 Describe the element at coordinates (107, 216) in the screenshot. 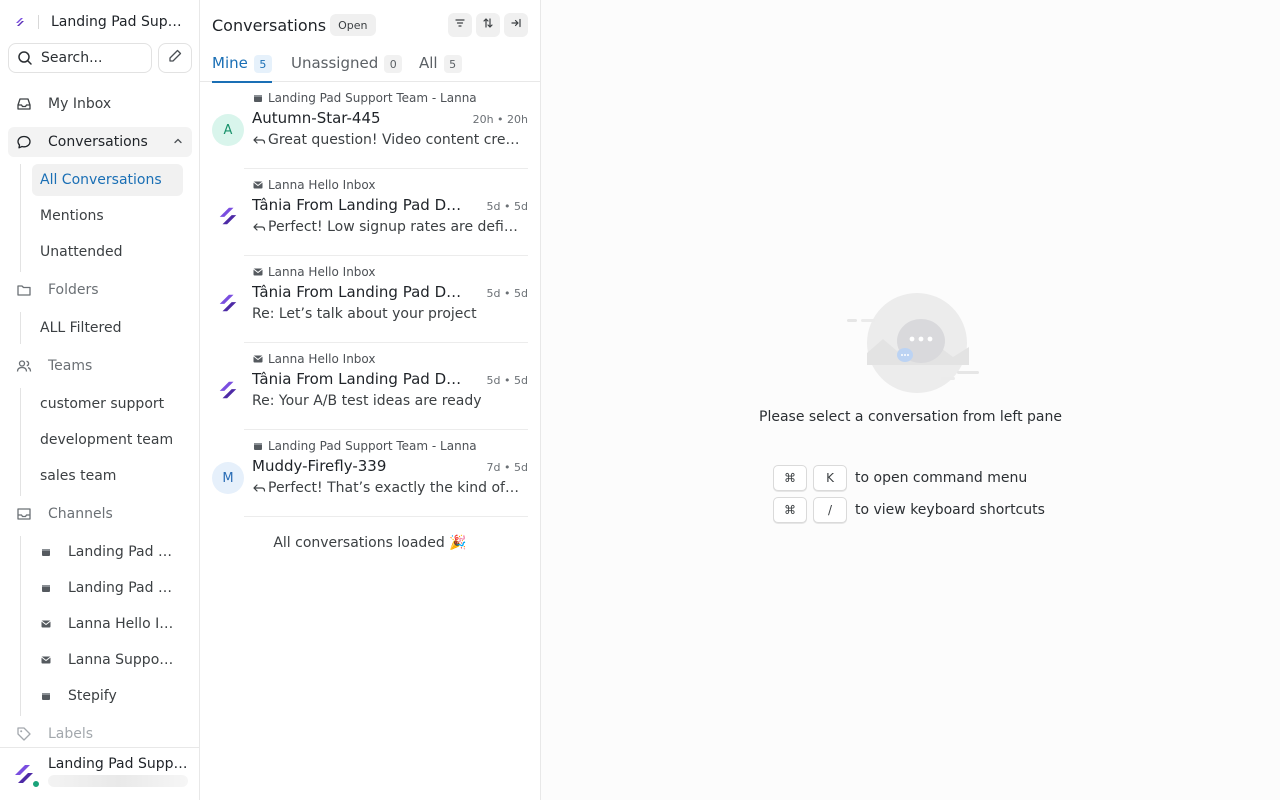

I see `nav-mentions: Mentions` at that location.